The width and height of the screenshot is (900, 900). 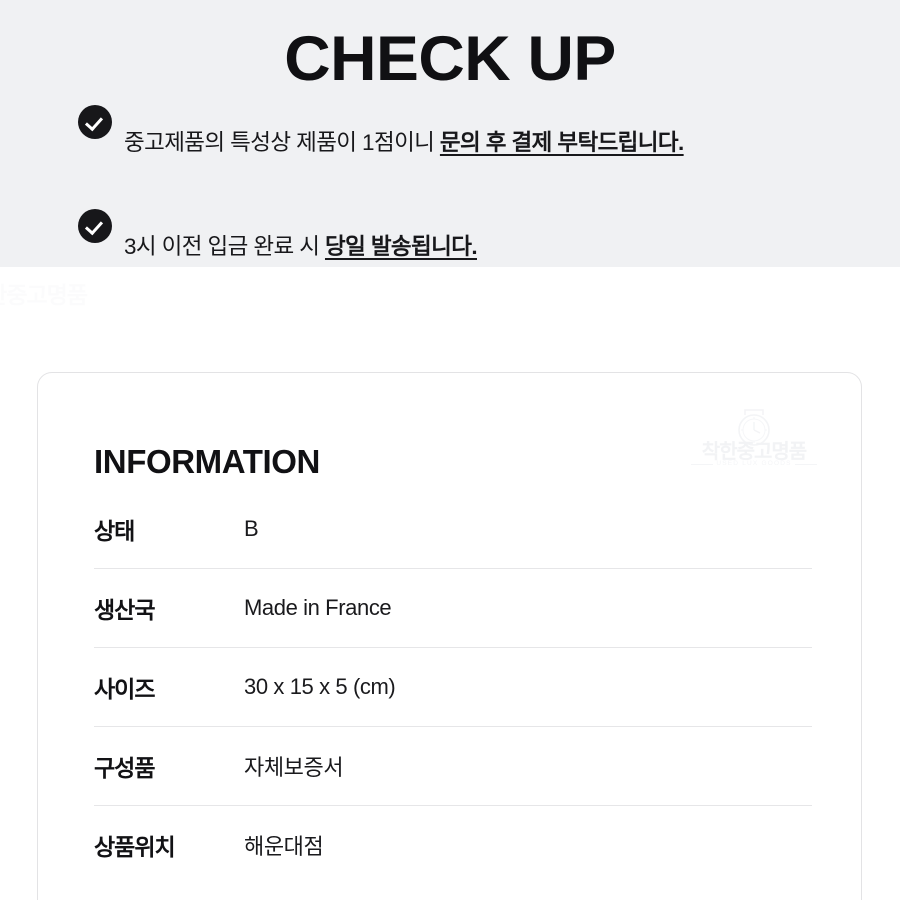 I want to click on checkup-item-2: 3시 이전 입금 완료 시 당일 발송됩니다., so click(x=473, y=237).